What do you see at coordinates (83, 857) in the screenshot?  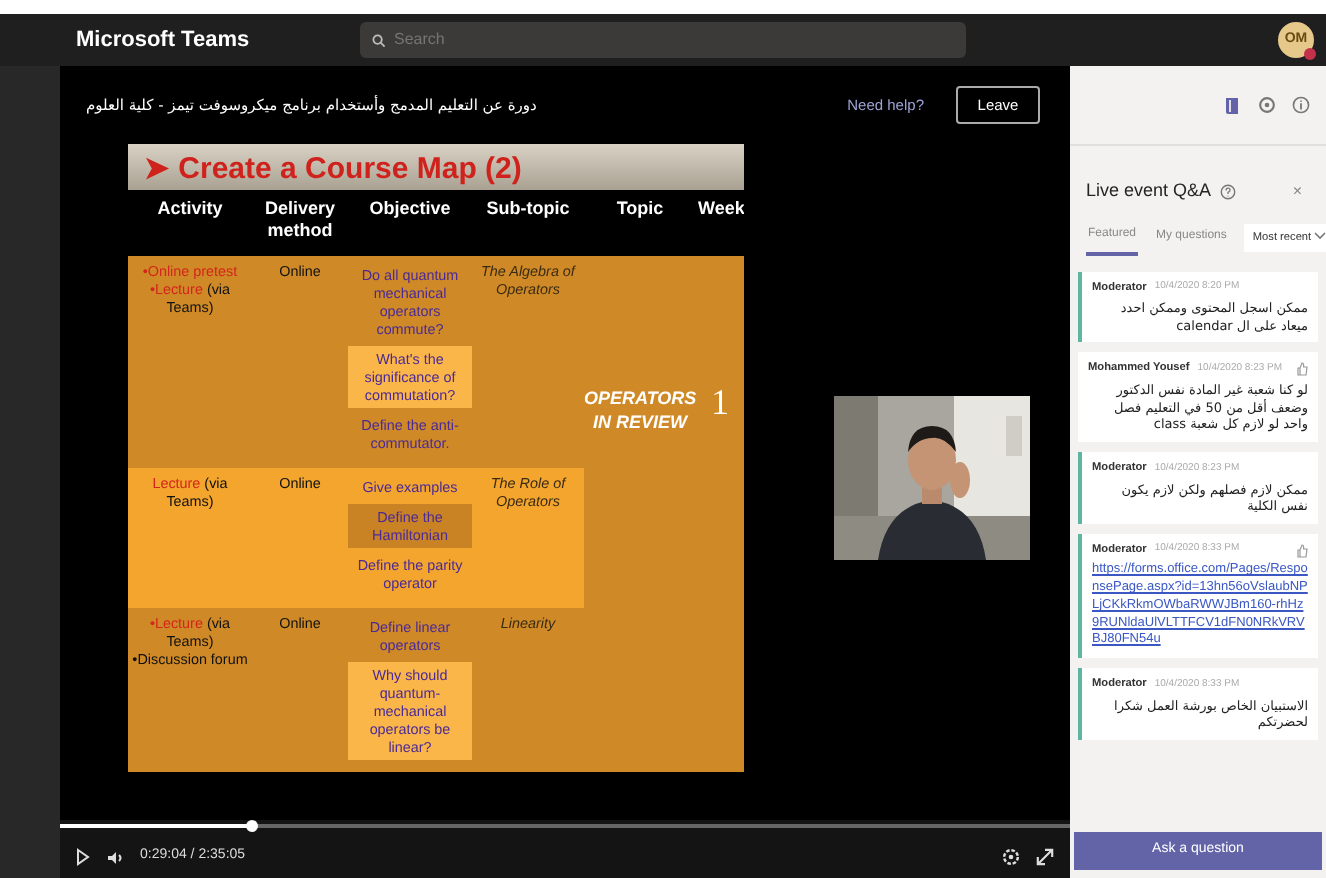 I see `play-icon` at bounding box center [83, 857].